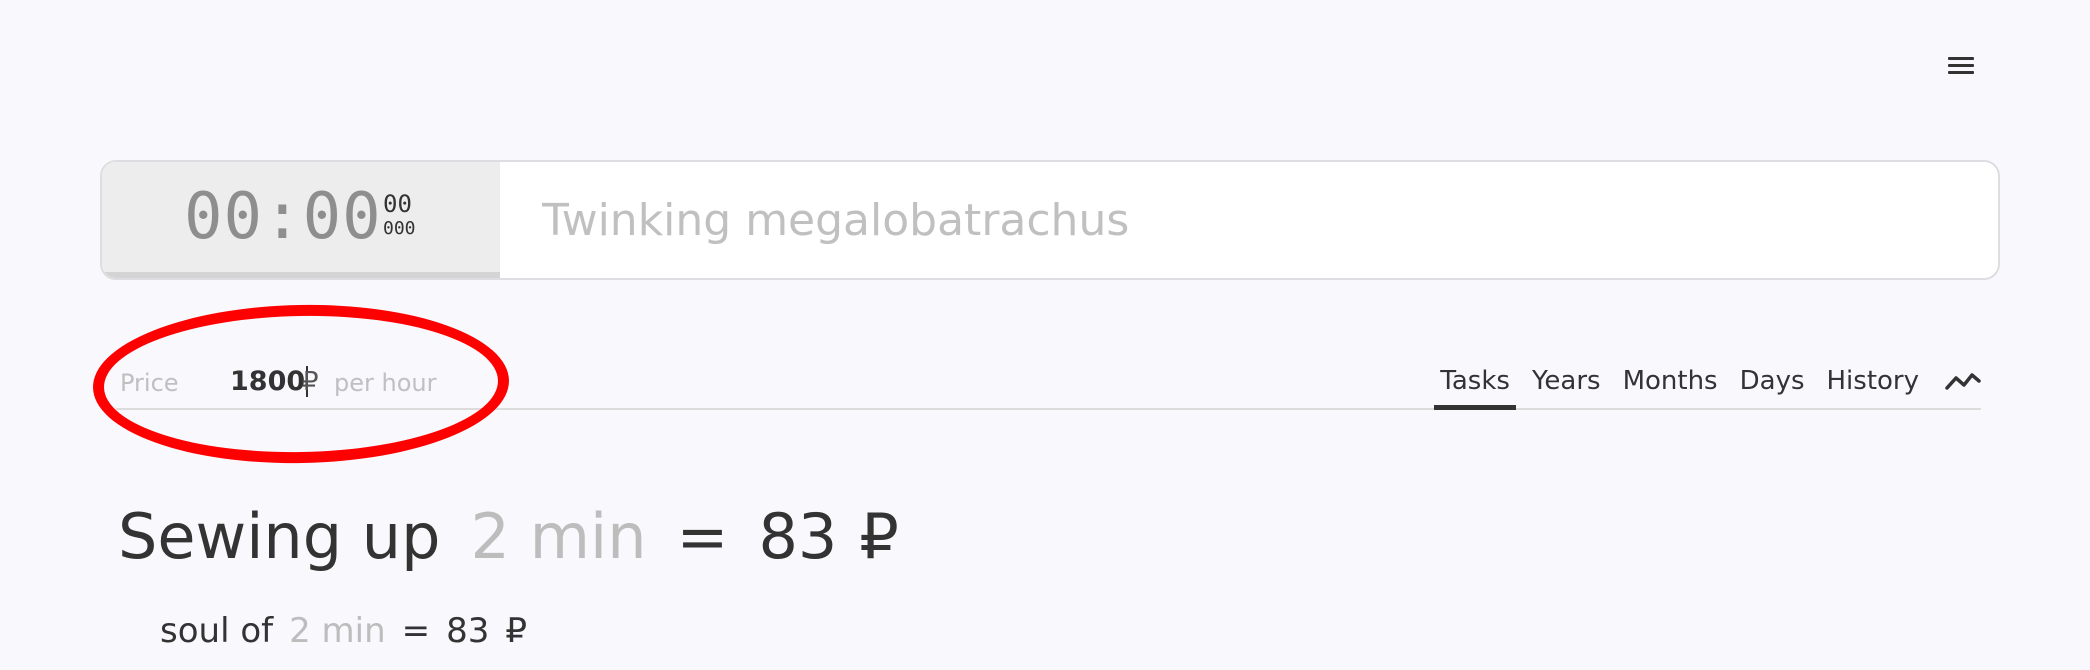 The image size is (2090, 670). I want to click on detail-currency: ₽, so click(516, 631).